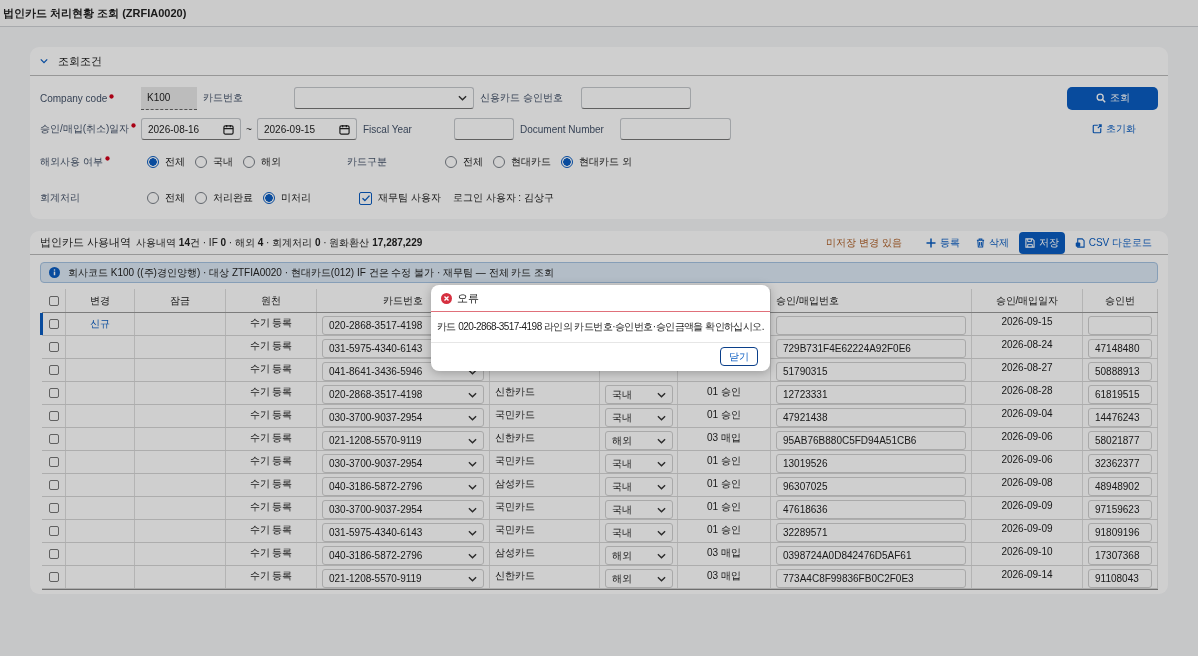  Describe the element at coordinates (1027, 300) in the screenshot. I see `column-header: 승인/매입일자` at that location.